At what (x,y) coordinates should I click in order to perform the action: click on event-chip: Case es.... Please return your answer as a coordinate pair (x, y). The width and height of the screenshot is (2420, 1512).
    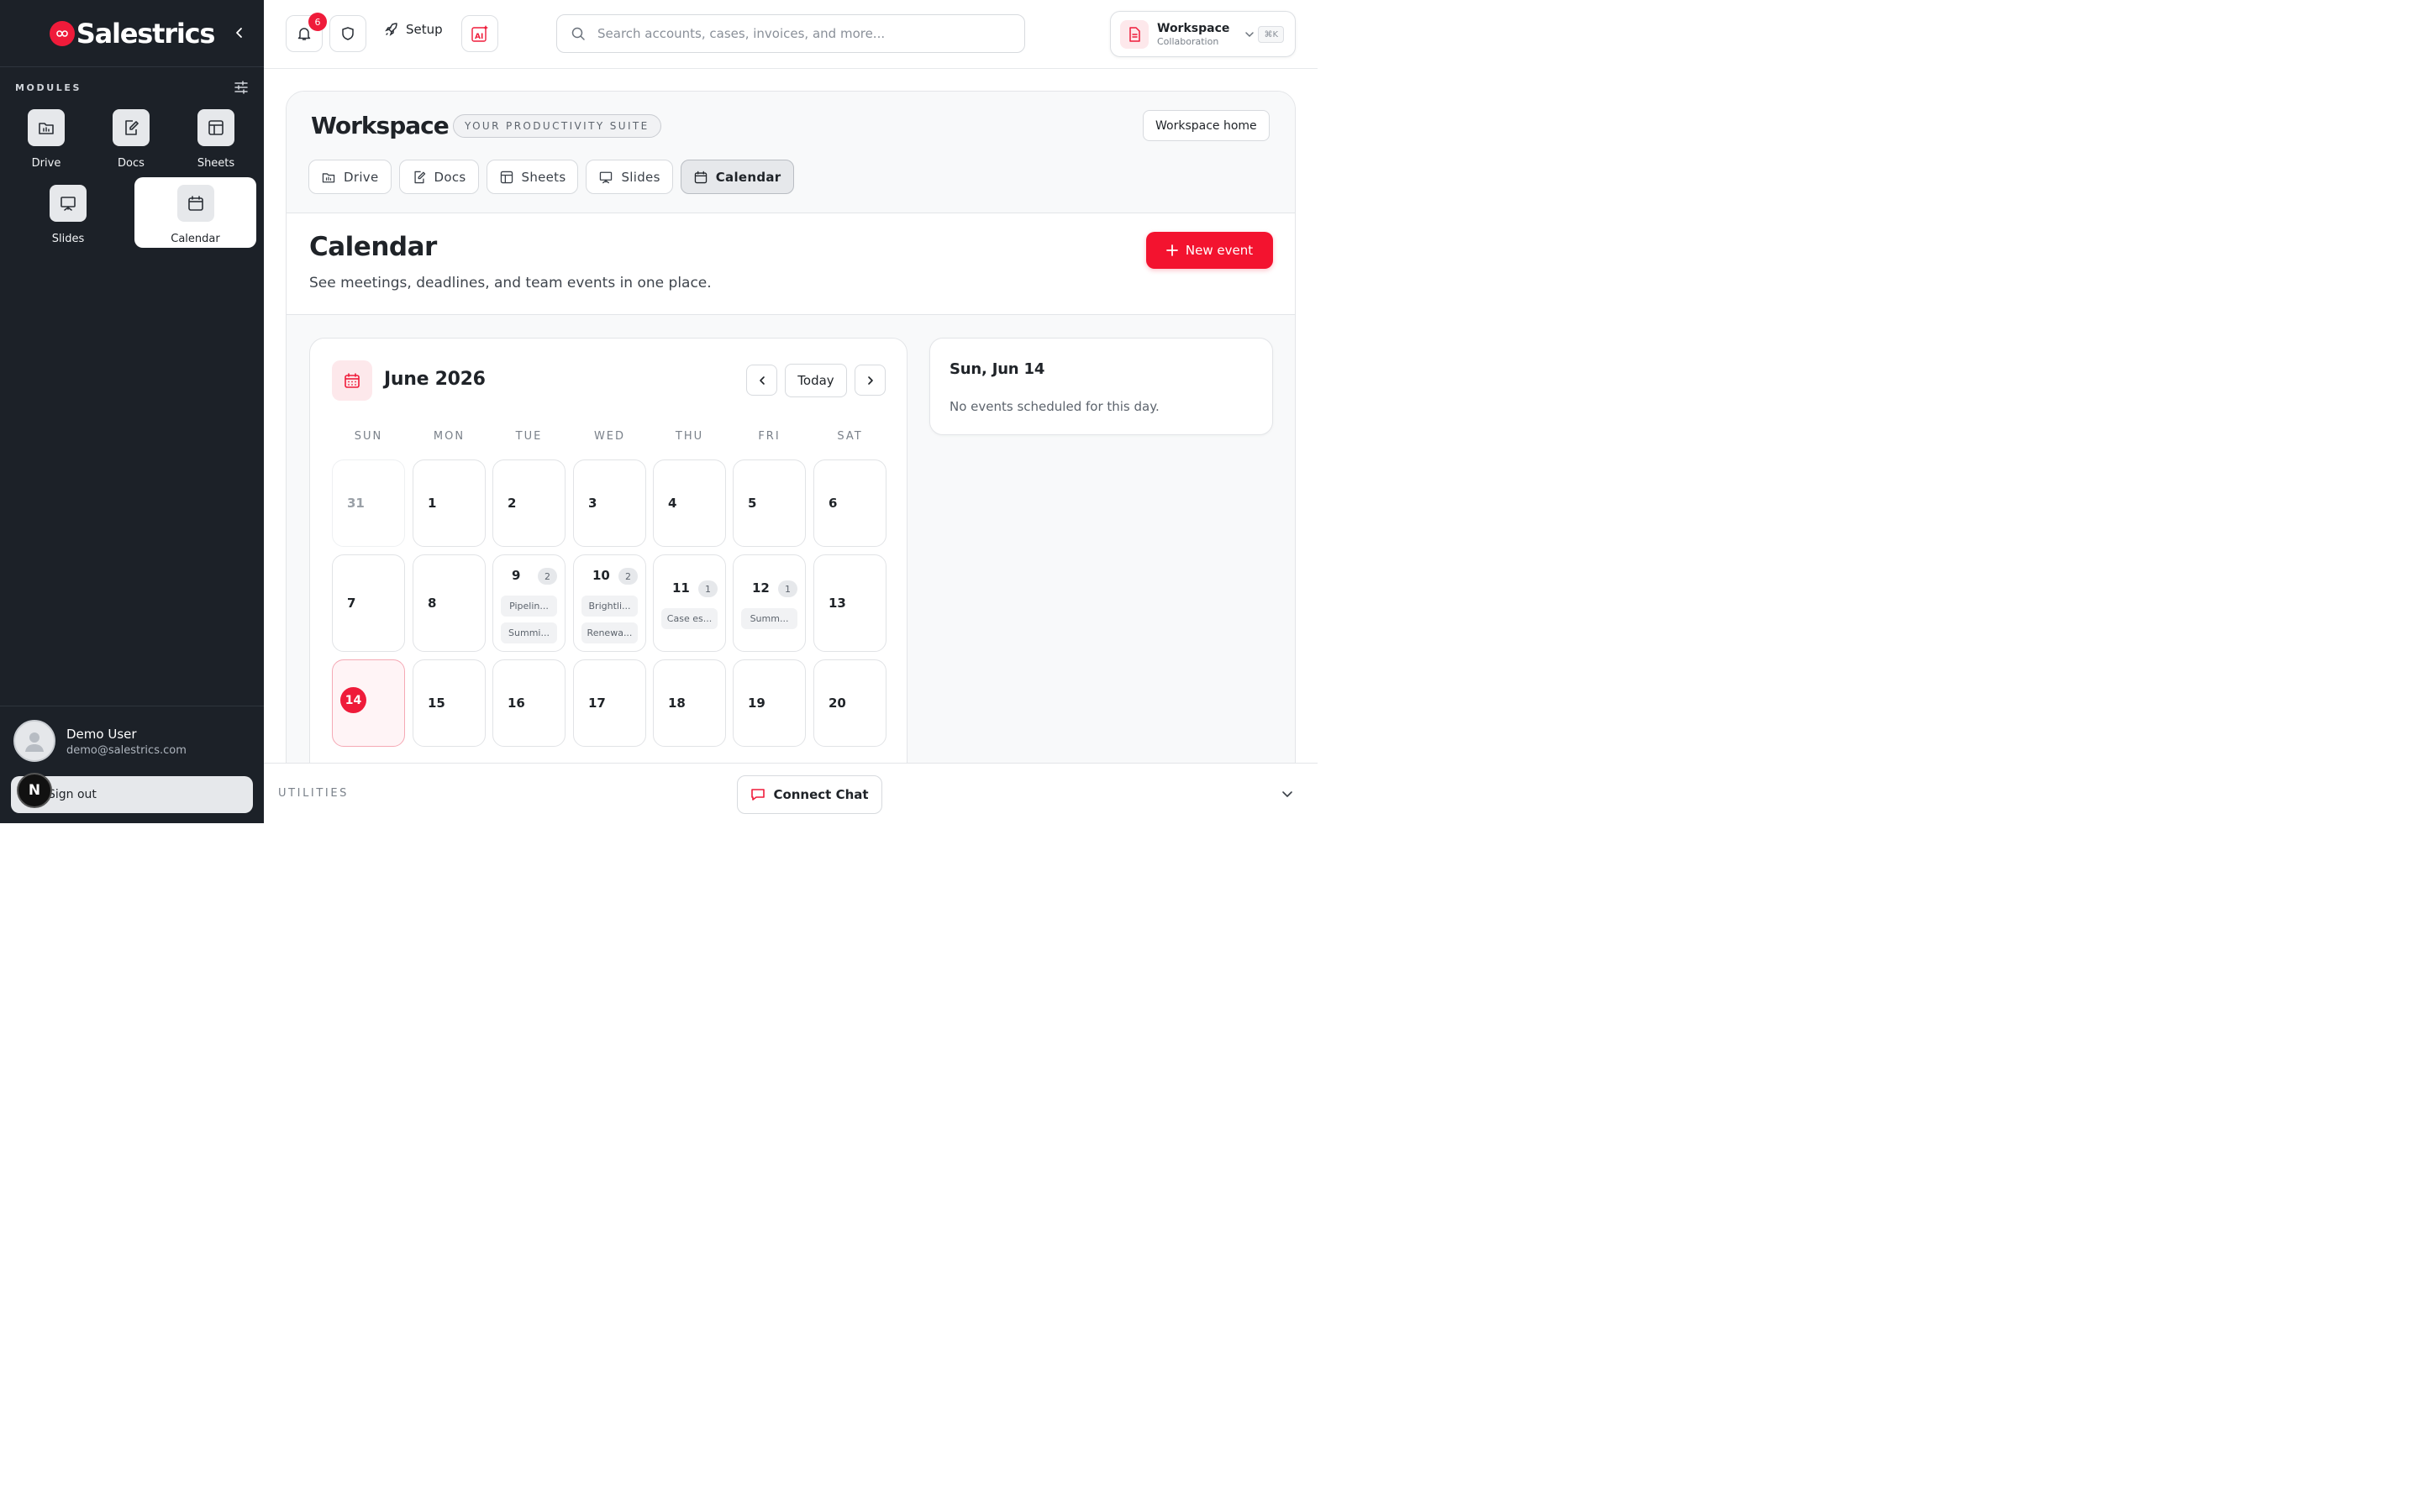
    Looking at the image, I should click on (689, 618).